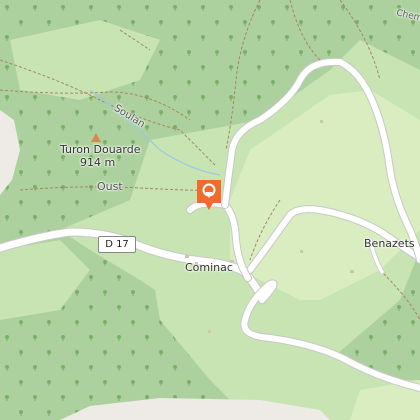 The width and height of the screenshot is (420, 420). What do you see at coordinates (98, 162) in the screenshot?
I see `peak-elevation-label: 914 m` at bounding box center [98, 162].